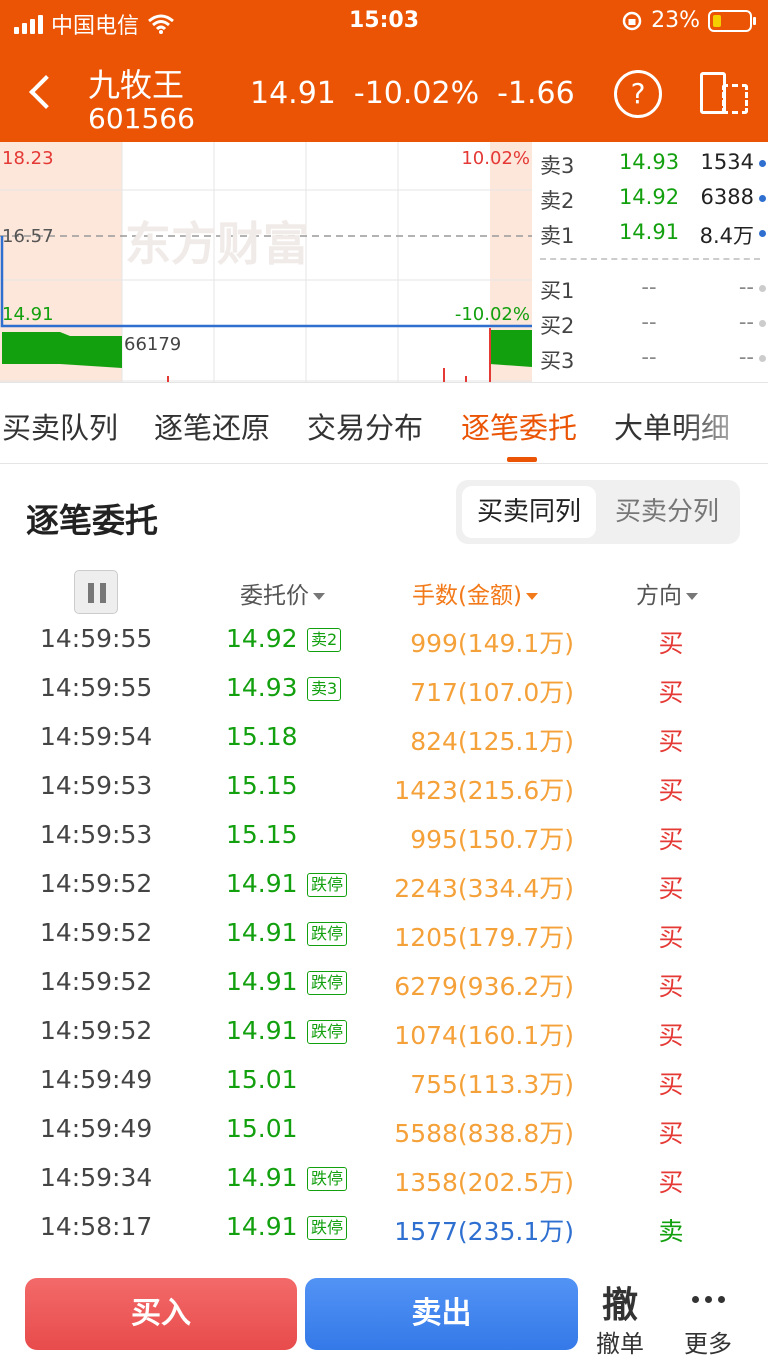 This screenshot has width=768, height=1367. Describe the element at coordinates (650, 259) in the screenshot. I see `order-book-divider` at that location.